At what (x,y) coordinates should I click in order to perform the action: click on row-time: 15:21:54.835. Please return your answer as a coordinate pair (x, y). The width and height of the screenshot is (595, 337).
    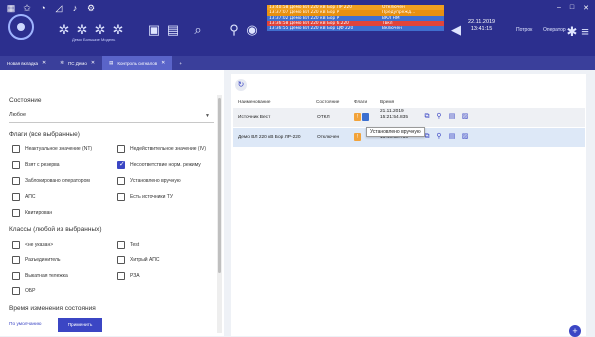
    Looking at the image, I should click on (394, 117).